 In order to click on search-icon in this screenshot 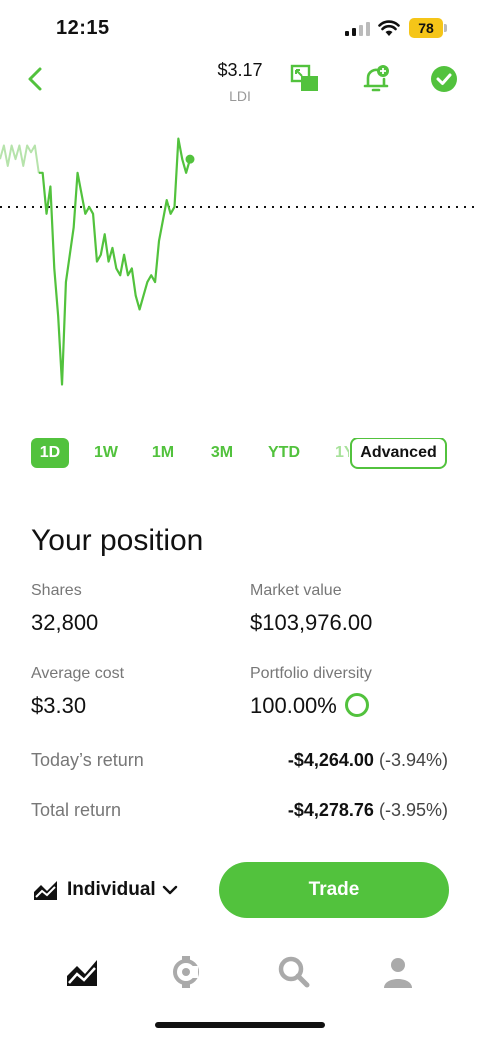, I will do `click(294, 972)`.